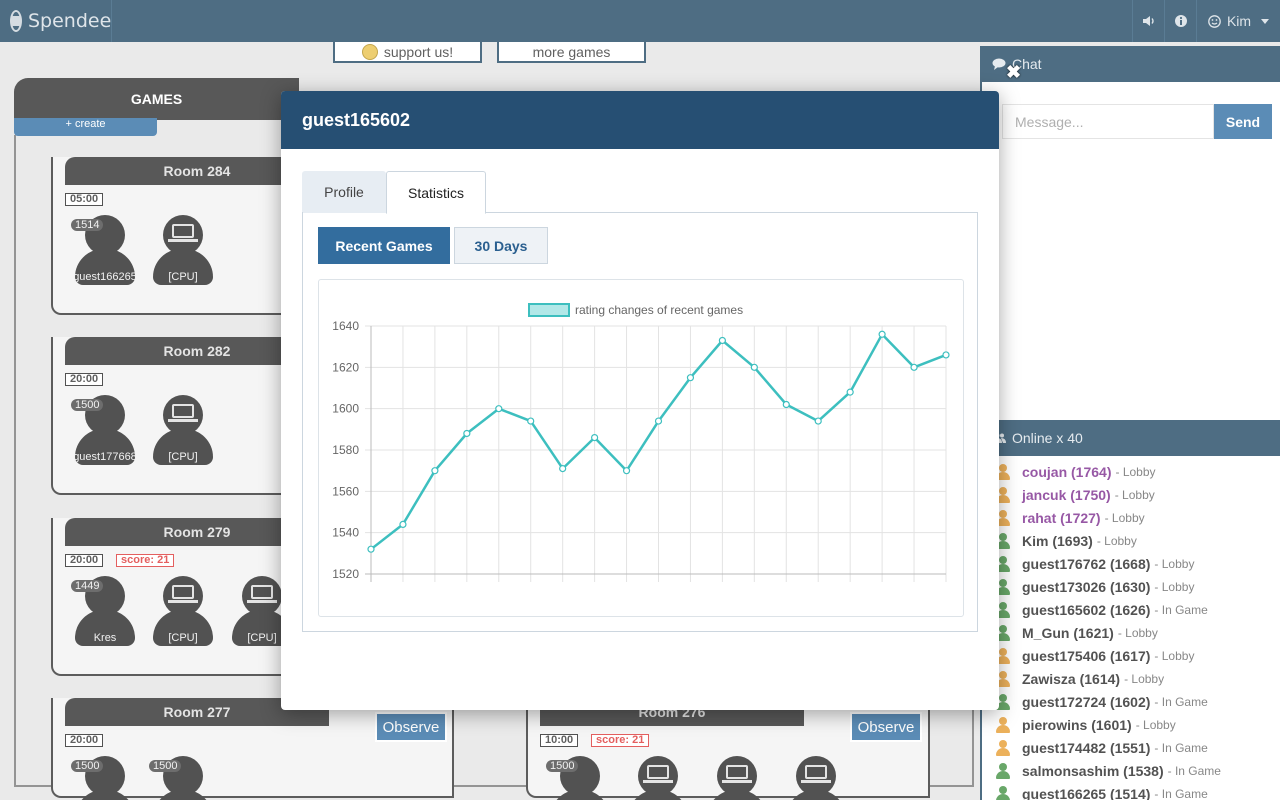 The width and height of the screenshot is (1280, 800). What do you see at coordinates (345, 326) in the screenshot?
I see `y-tick-label: 1640` at bounding box center [345, 326].